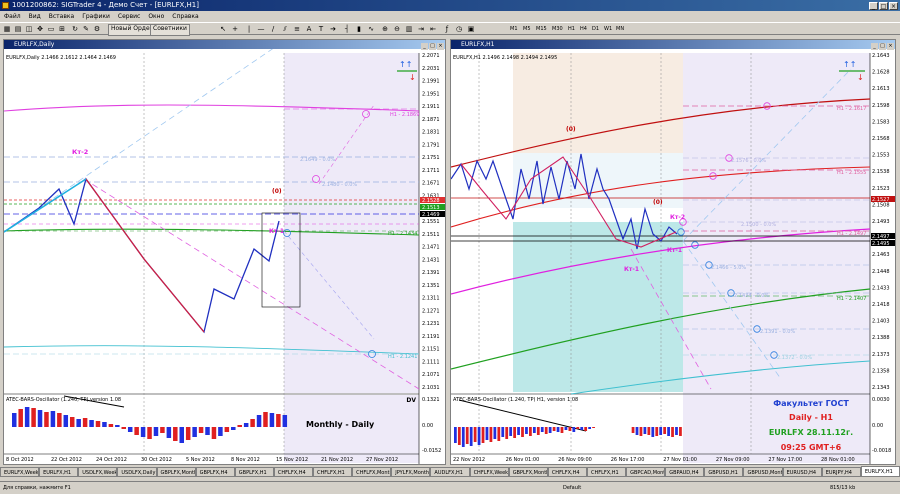 This screenshot has width=900, height=494. I want to click on timeframe-w1: W1, so click(608, 29).